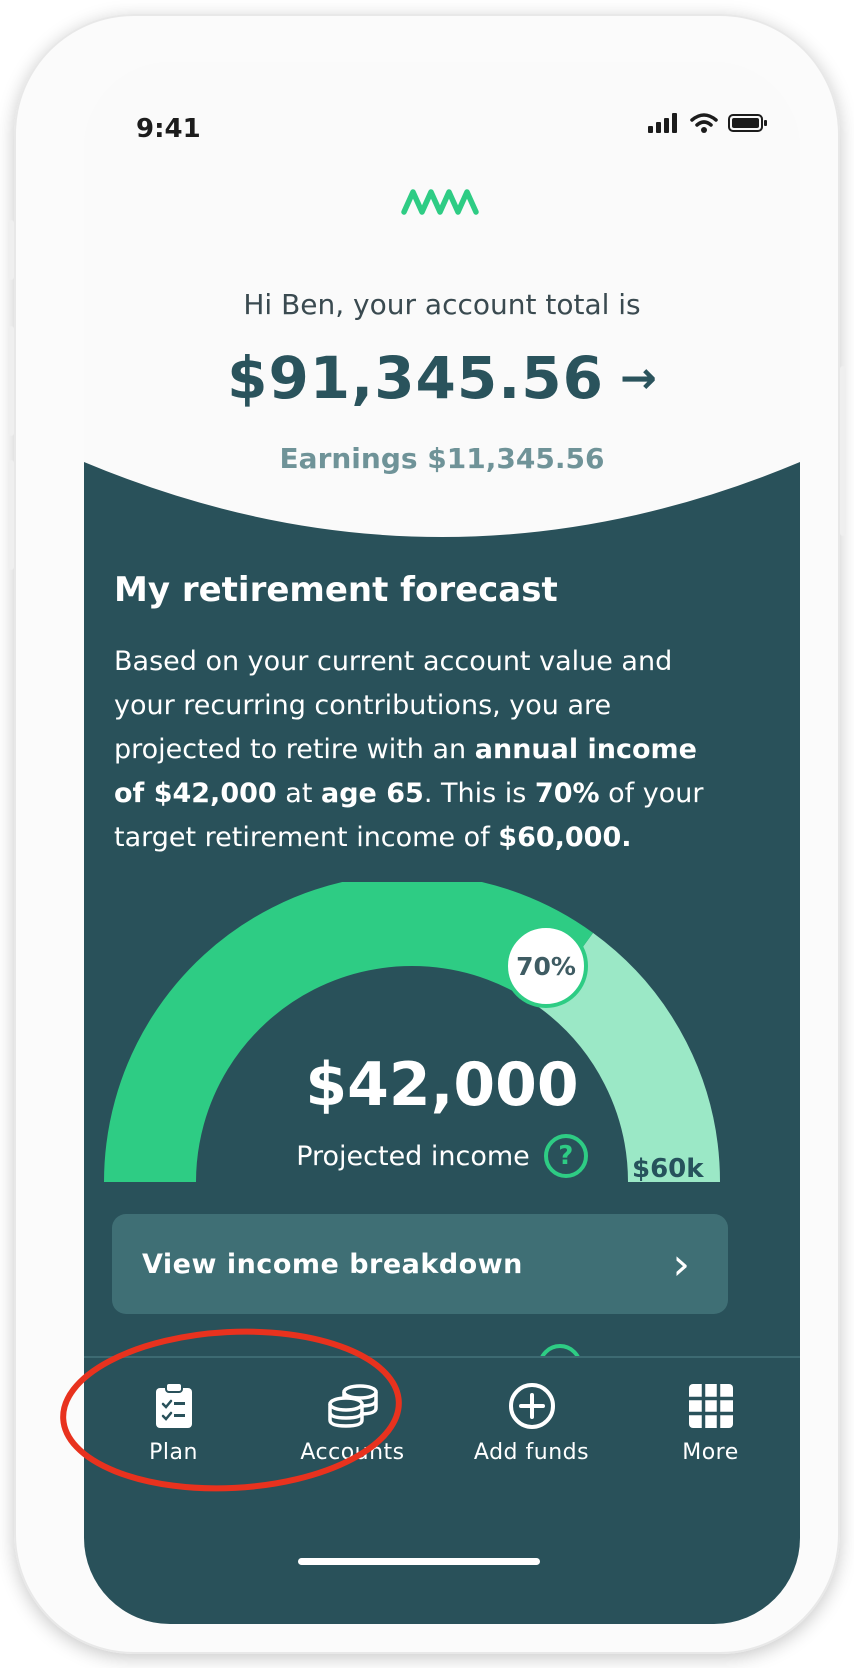  I want to click on status-icons, so click(708, 123).